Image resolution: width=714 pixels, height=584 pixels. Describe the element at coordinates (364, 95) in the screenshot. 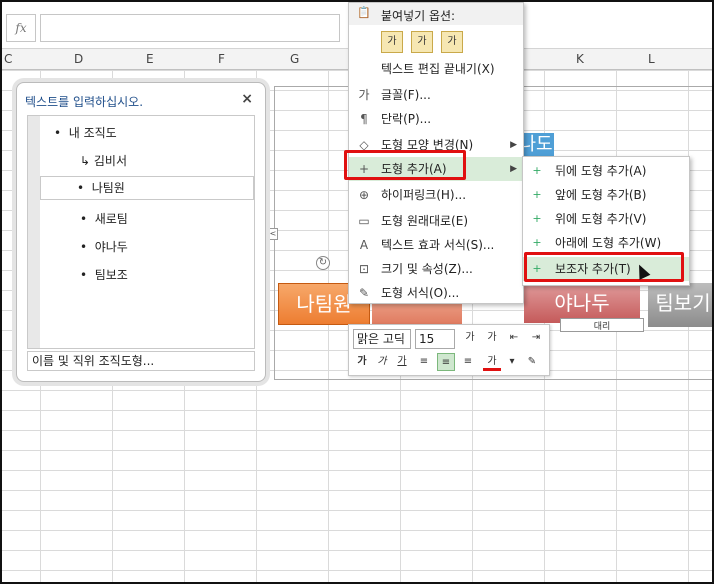

I see `font-icon: 가` at that location.